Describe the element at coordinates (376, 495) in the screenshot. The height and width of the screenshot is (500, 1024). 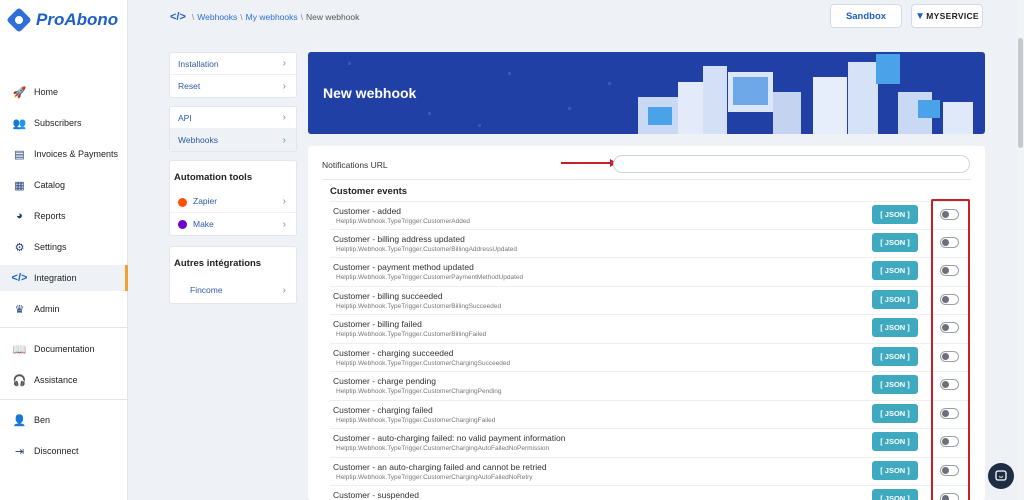
I see `event-name: Customer - suspended` at that location.